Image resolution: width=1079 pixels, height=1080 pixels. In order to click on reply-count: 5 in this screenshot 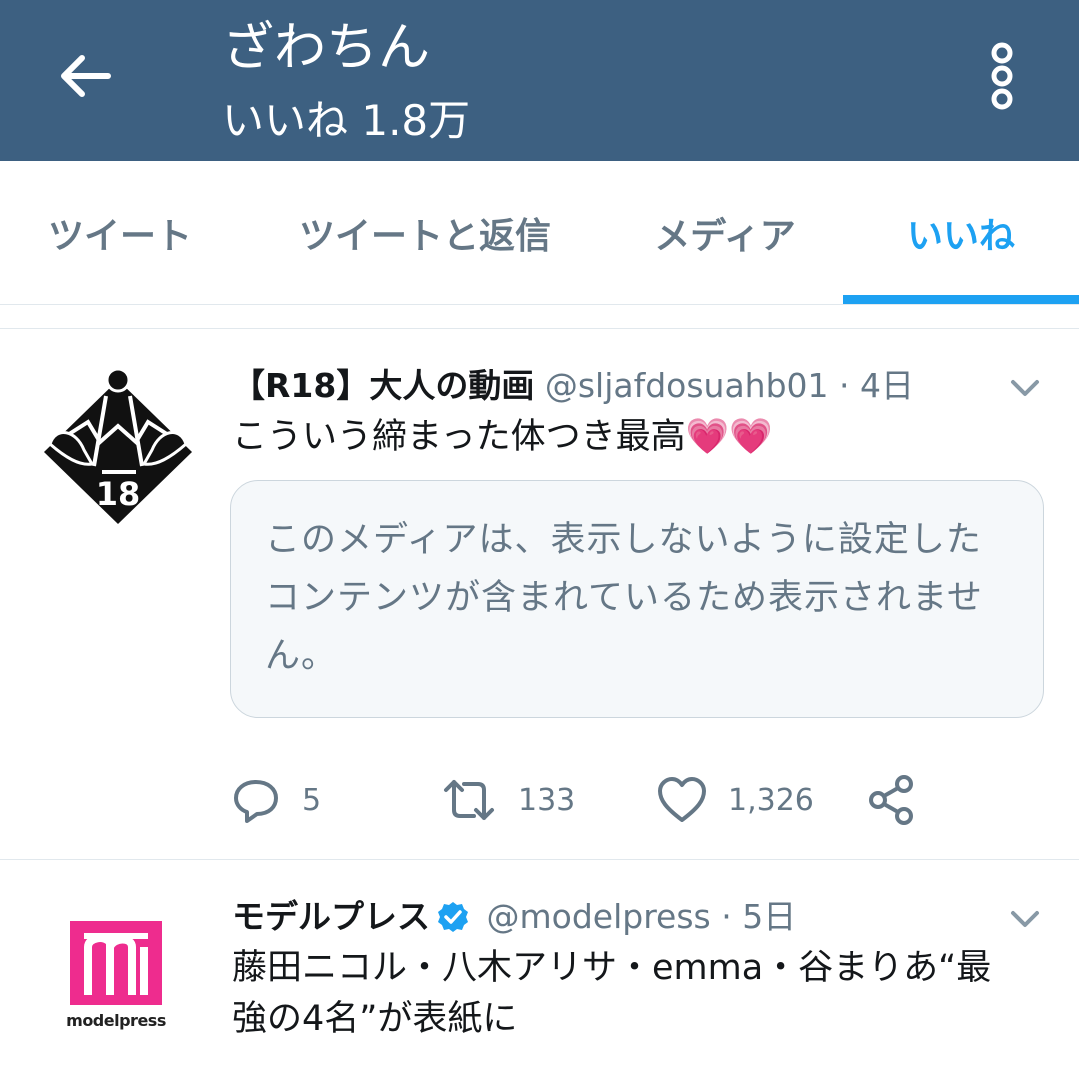, I will do `click(312, 800)`.